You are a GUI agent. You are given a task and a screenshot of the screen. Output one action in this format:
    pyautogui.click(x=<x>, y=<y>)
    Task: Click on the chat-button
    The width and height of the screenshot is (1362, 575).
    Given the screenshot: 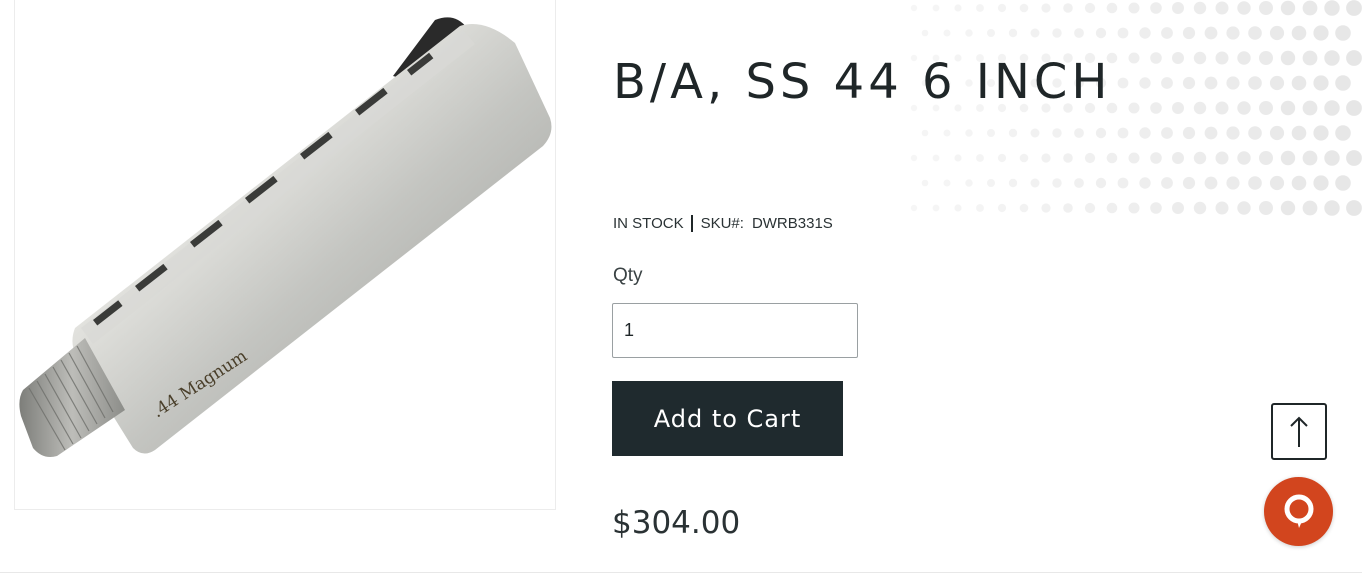 What is the action you would take?
    pyautogui.click(x=1298, y=511)
    